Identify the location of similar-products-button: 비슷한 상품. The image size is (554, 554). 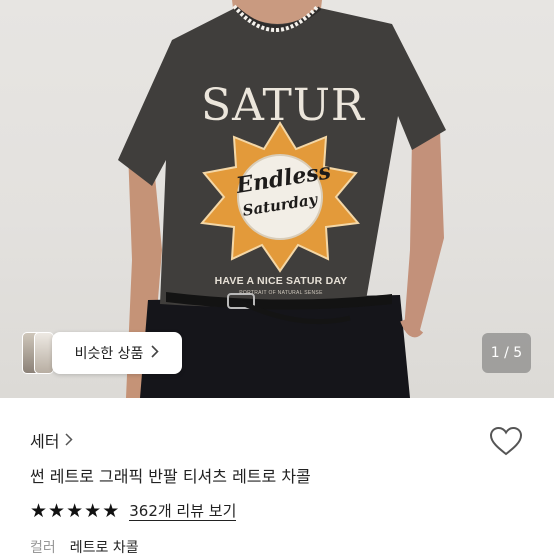
(117, 353).